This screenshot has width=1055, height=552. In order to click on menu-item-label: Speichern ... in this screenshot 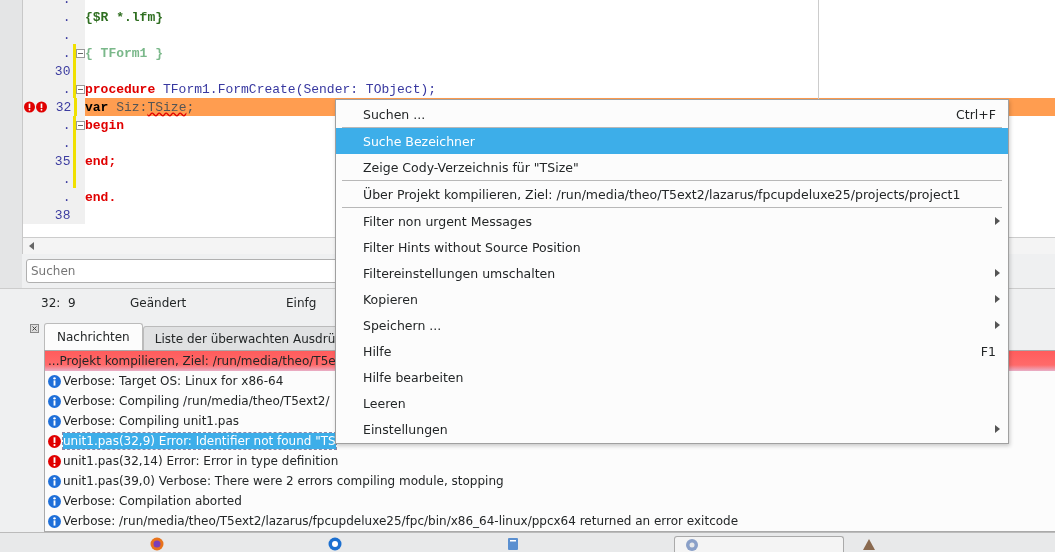, I will do `click(402, 325)`.